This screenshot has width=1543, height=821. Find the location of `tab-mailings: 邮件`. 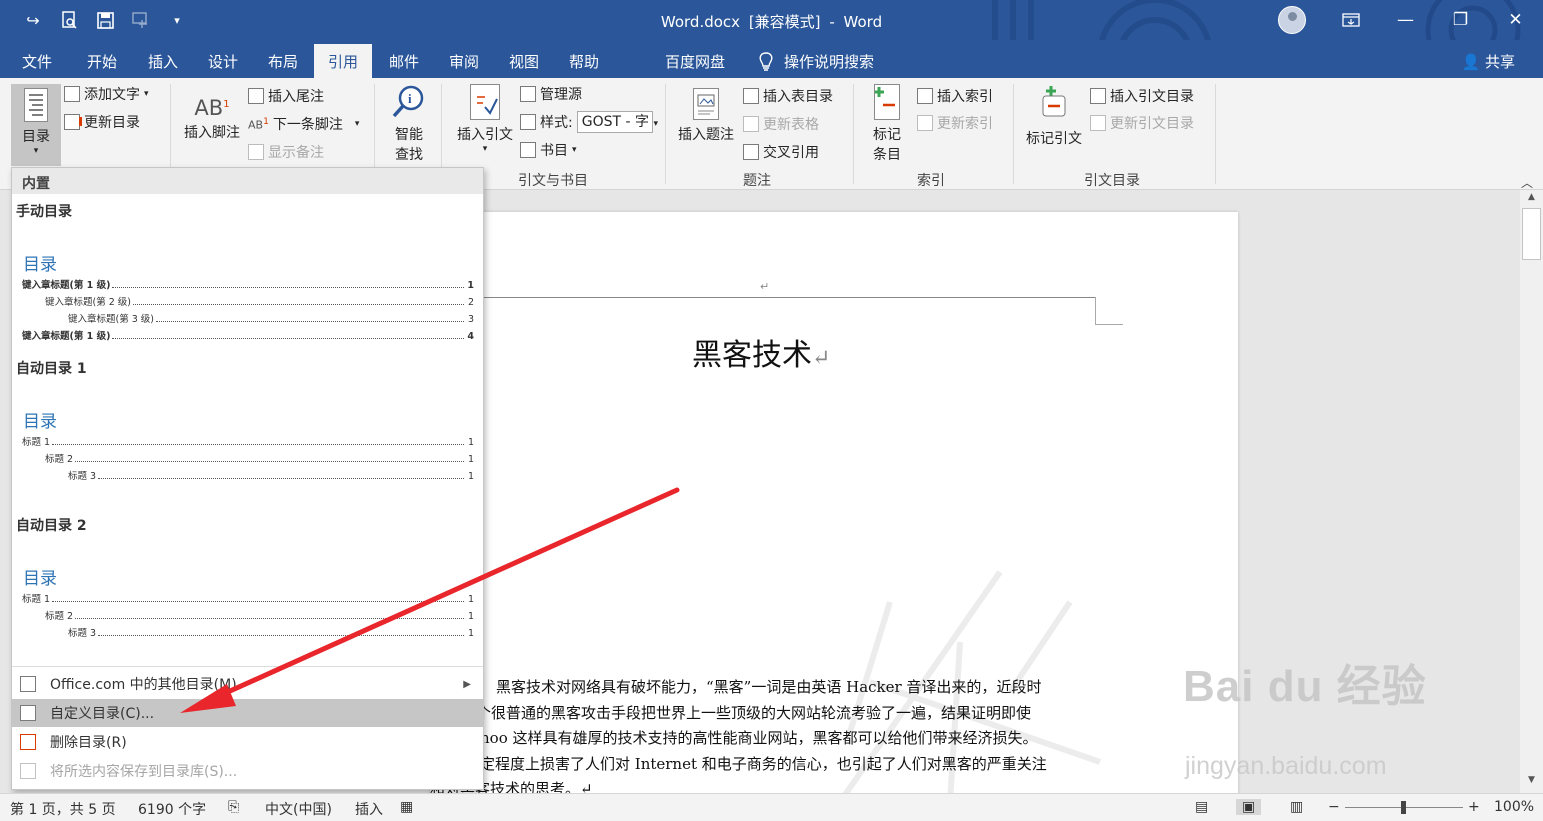

tab-mailings: 邮件 is located at coordinates (404, 63).